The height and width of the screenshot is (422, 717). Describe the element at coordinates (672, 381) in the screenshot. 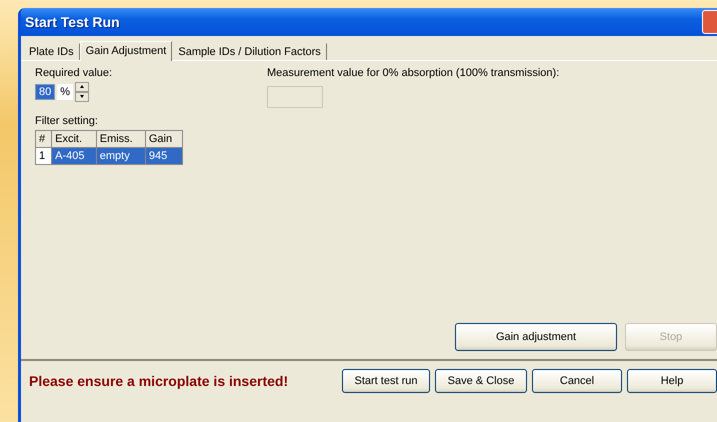

I see `footer-button: Help` at that location.